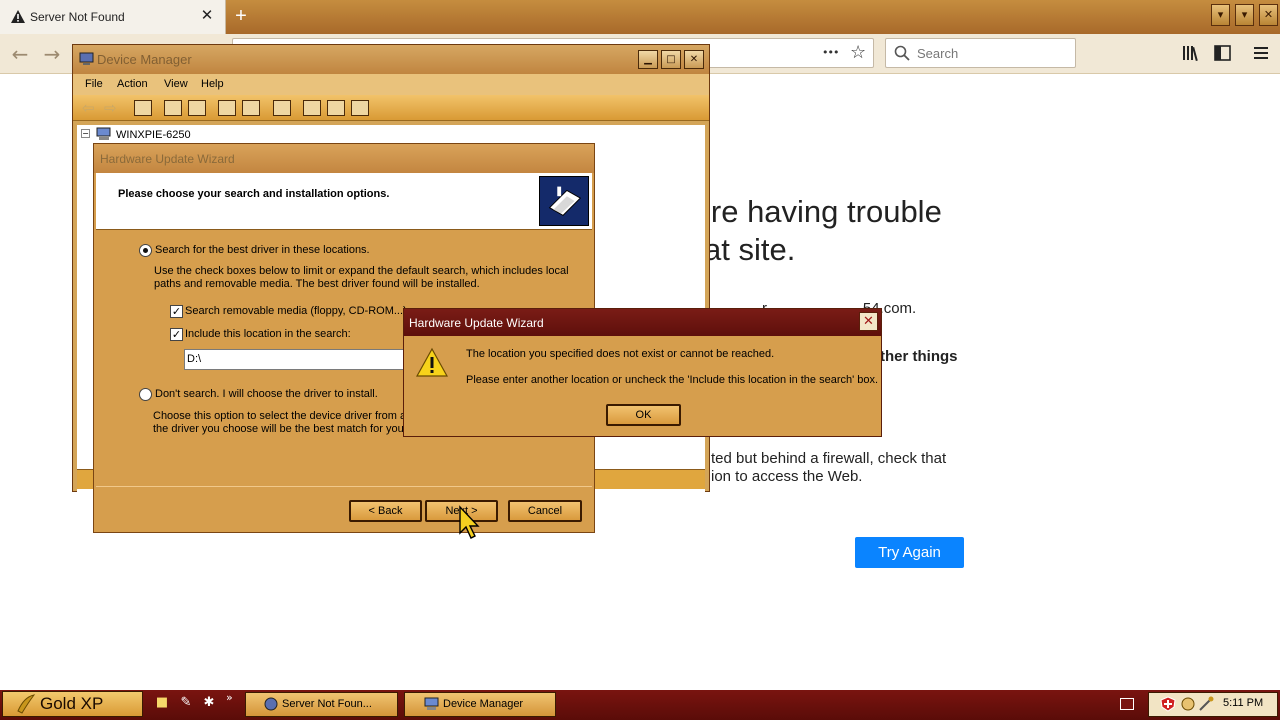 The image size is (1280, 720). What do you see at coordinates (1127, 704) in the screenshot?
I see `keyboard-icon` at bounding box center [1127, 704].